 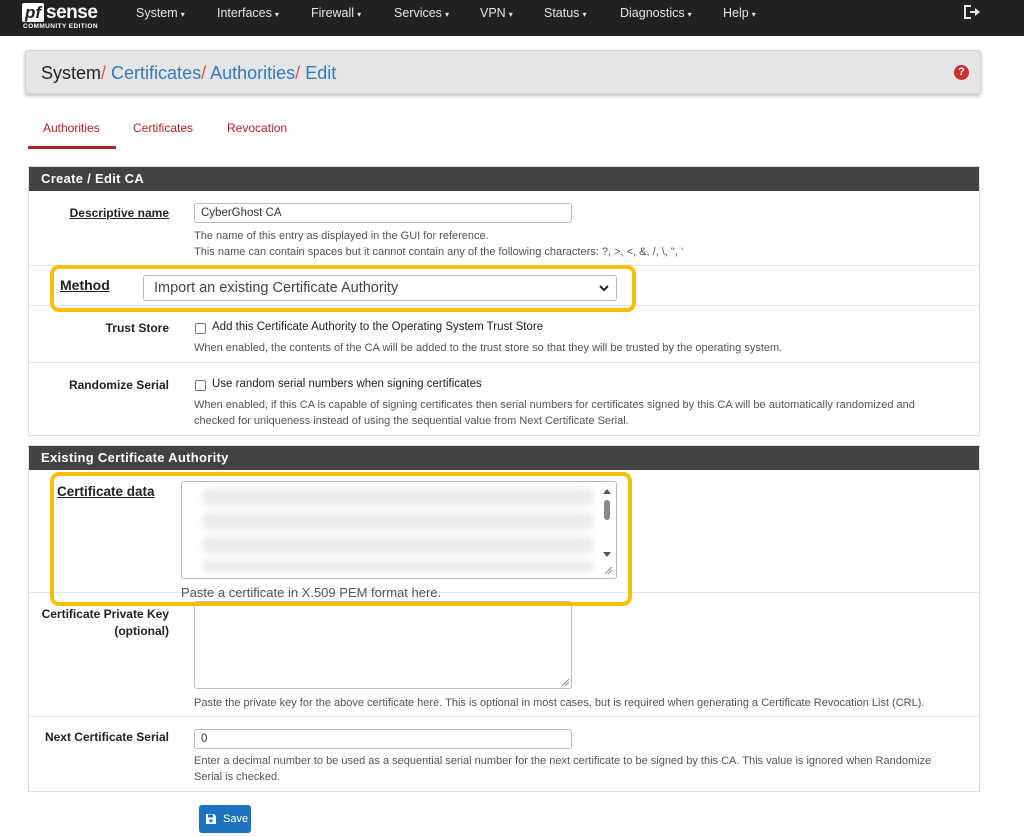 I want to click on certificate-data-label: Certificate data, so click(x=106, y=491).